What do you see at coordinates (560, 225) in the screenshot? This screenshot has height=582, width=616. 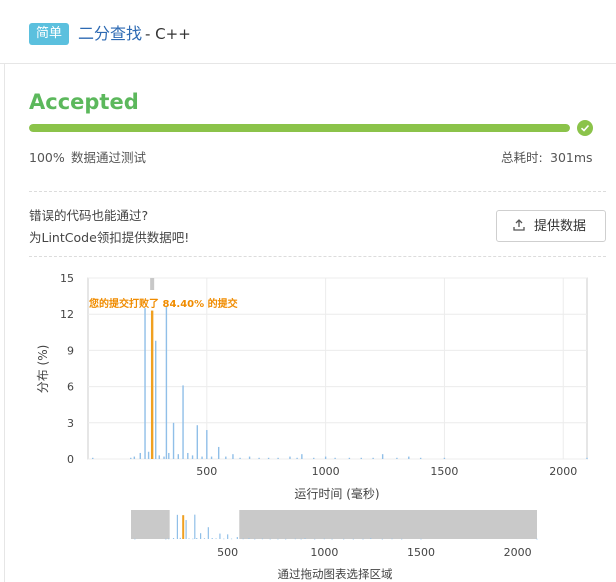 I see `provide-data-label: 提供数据` at bounding box center [560, 225].